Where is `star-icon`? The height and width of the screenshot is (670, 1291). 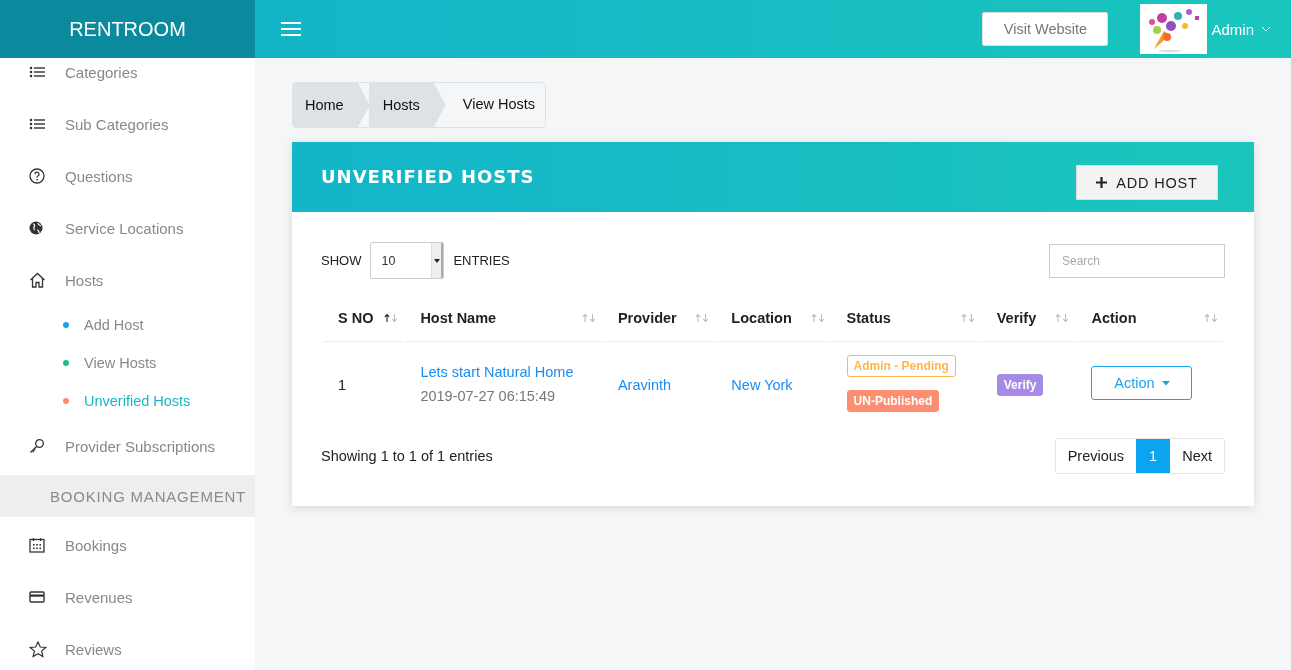 star-icon is located at coordinates (38, 649).